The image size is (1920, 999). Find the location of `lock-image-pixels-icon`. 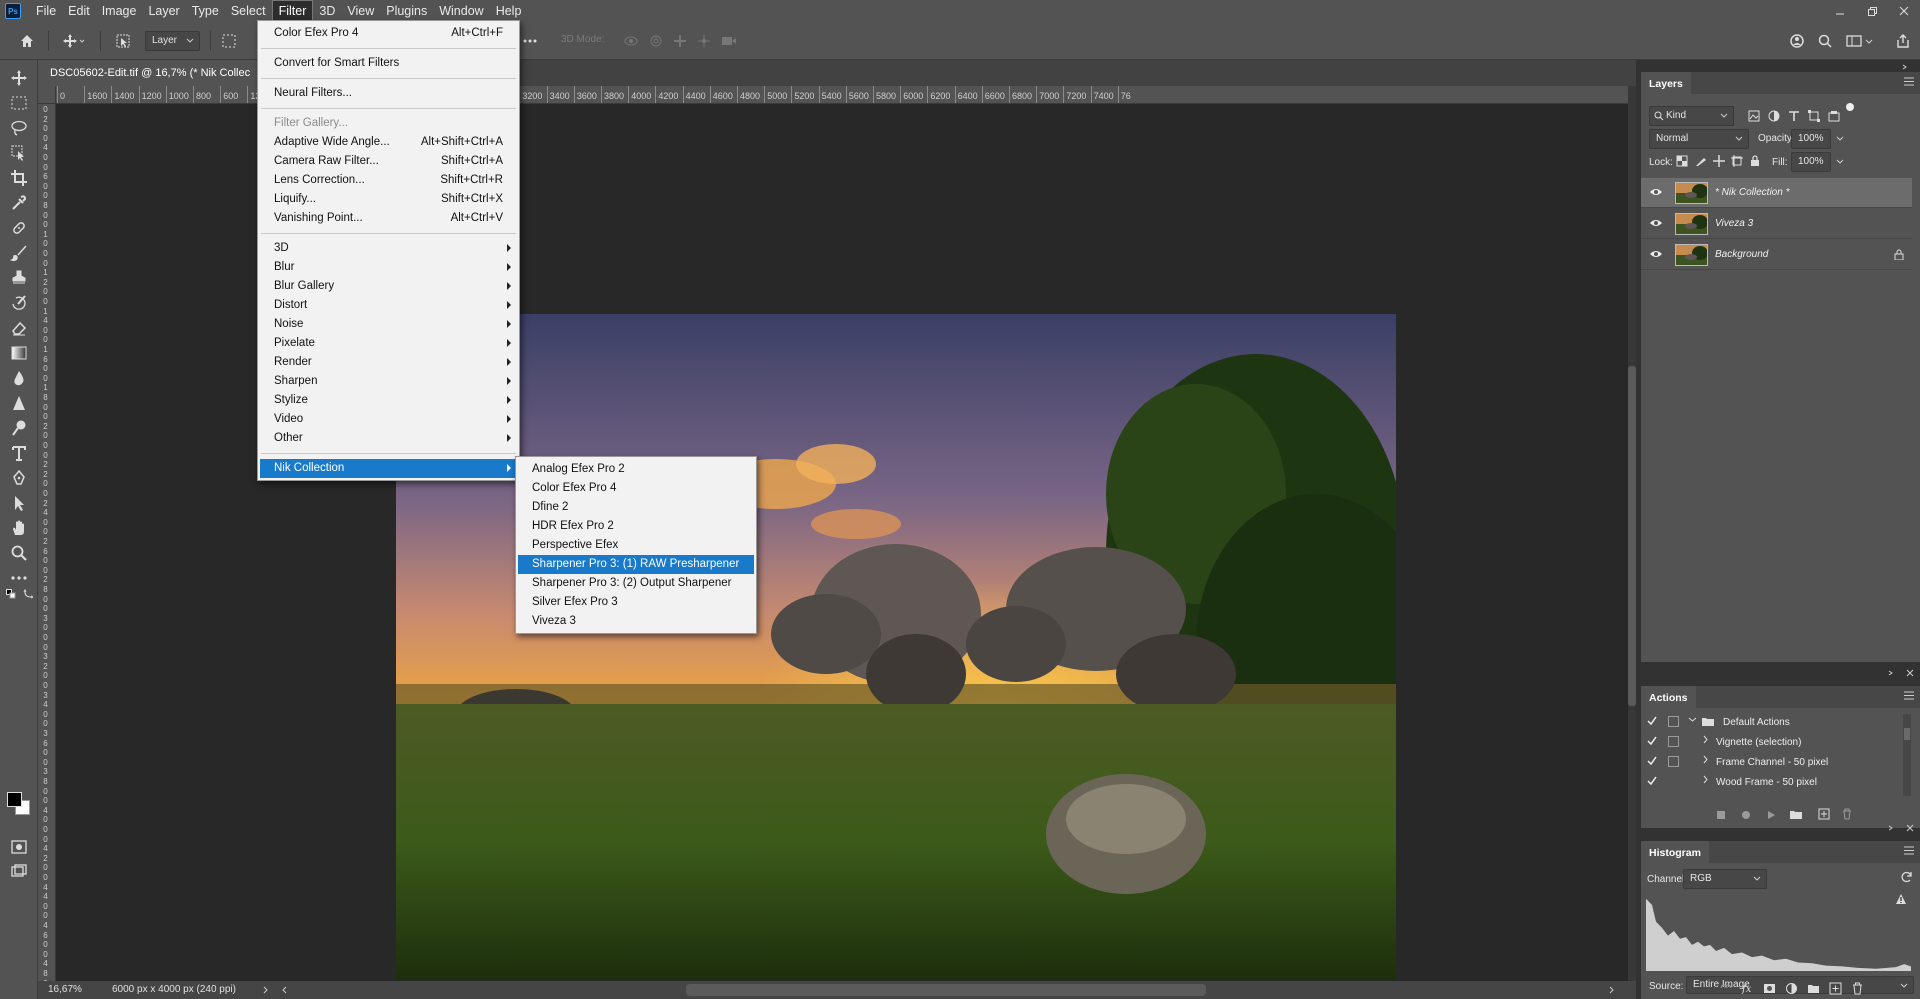

lock-image-pixels-icon is located at coordinates (1701, 161).